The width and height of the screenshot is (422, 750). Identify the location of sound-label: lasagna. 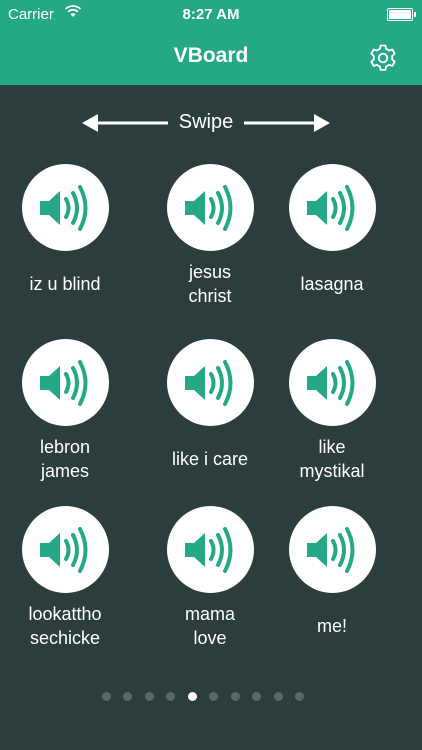
(332, 284).